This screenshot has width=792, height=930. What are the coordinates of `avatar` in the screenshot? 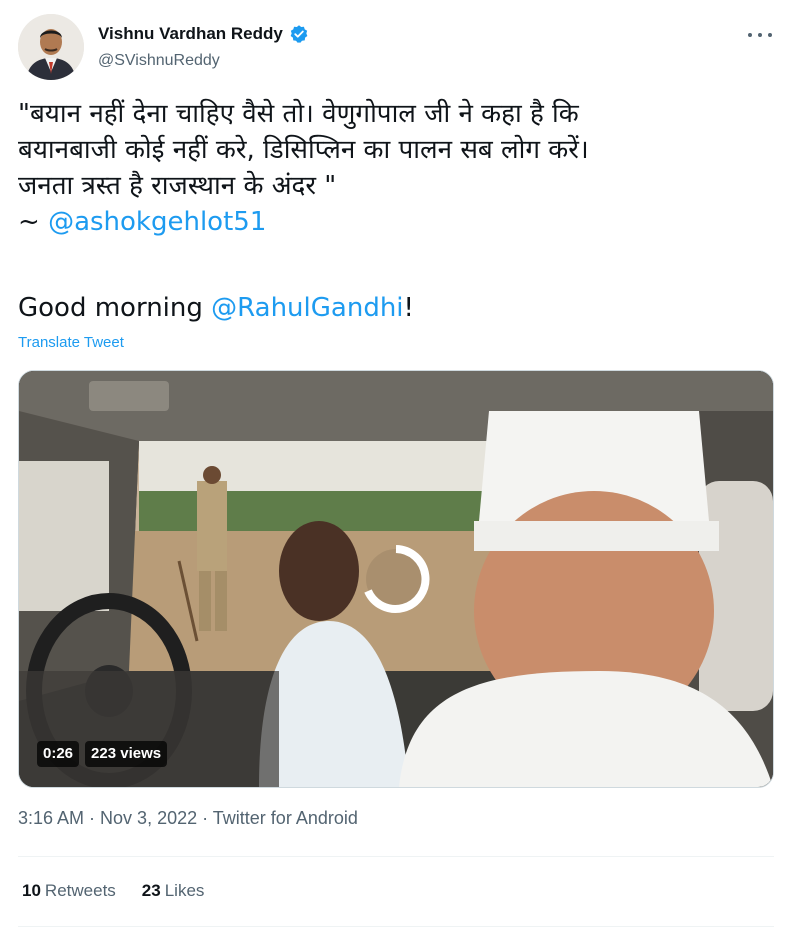 It's located at (51, 47).